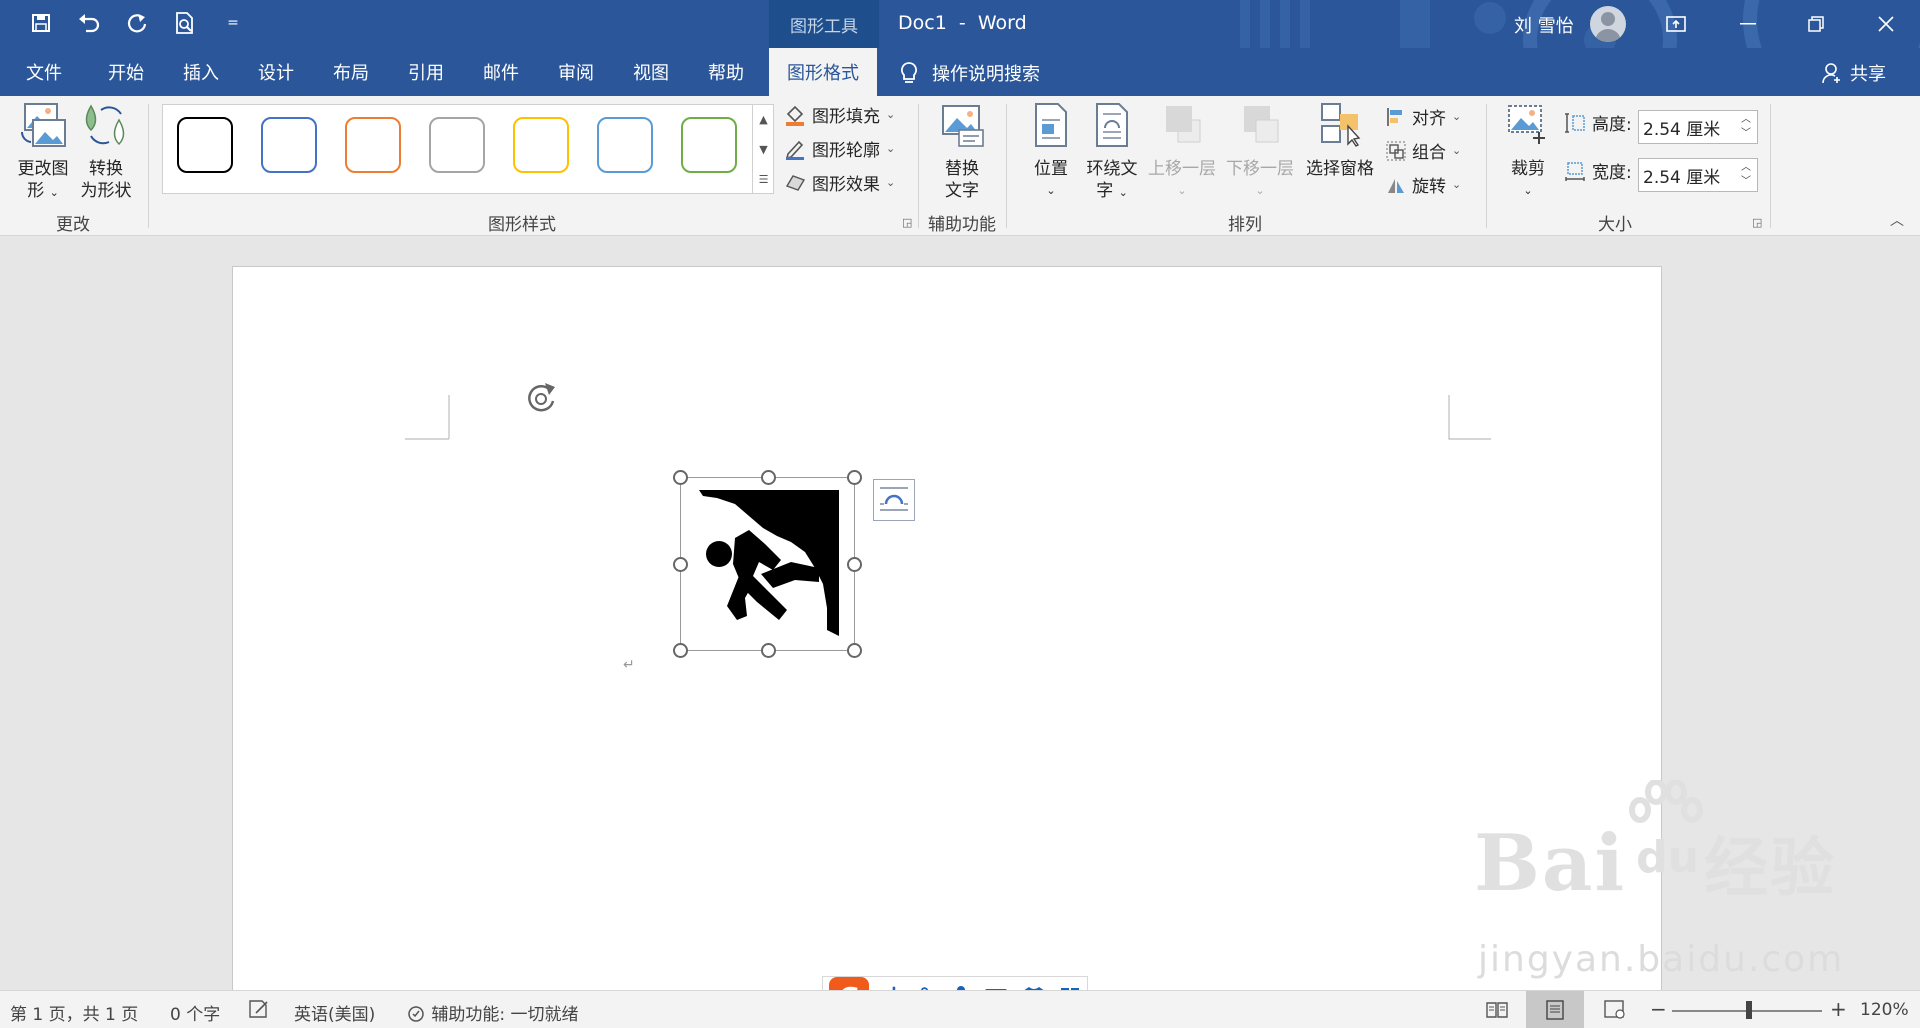 The width and height of the screenshot is (1920, 1028). I want to click on tab-layout: 布局, so click(351, 72).